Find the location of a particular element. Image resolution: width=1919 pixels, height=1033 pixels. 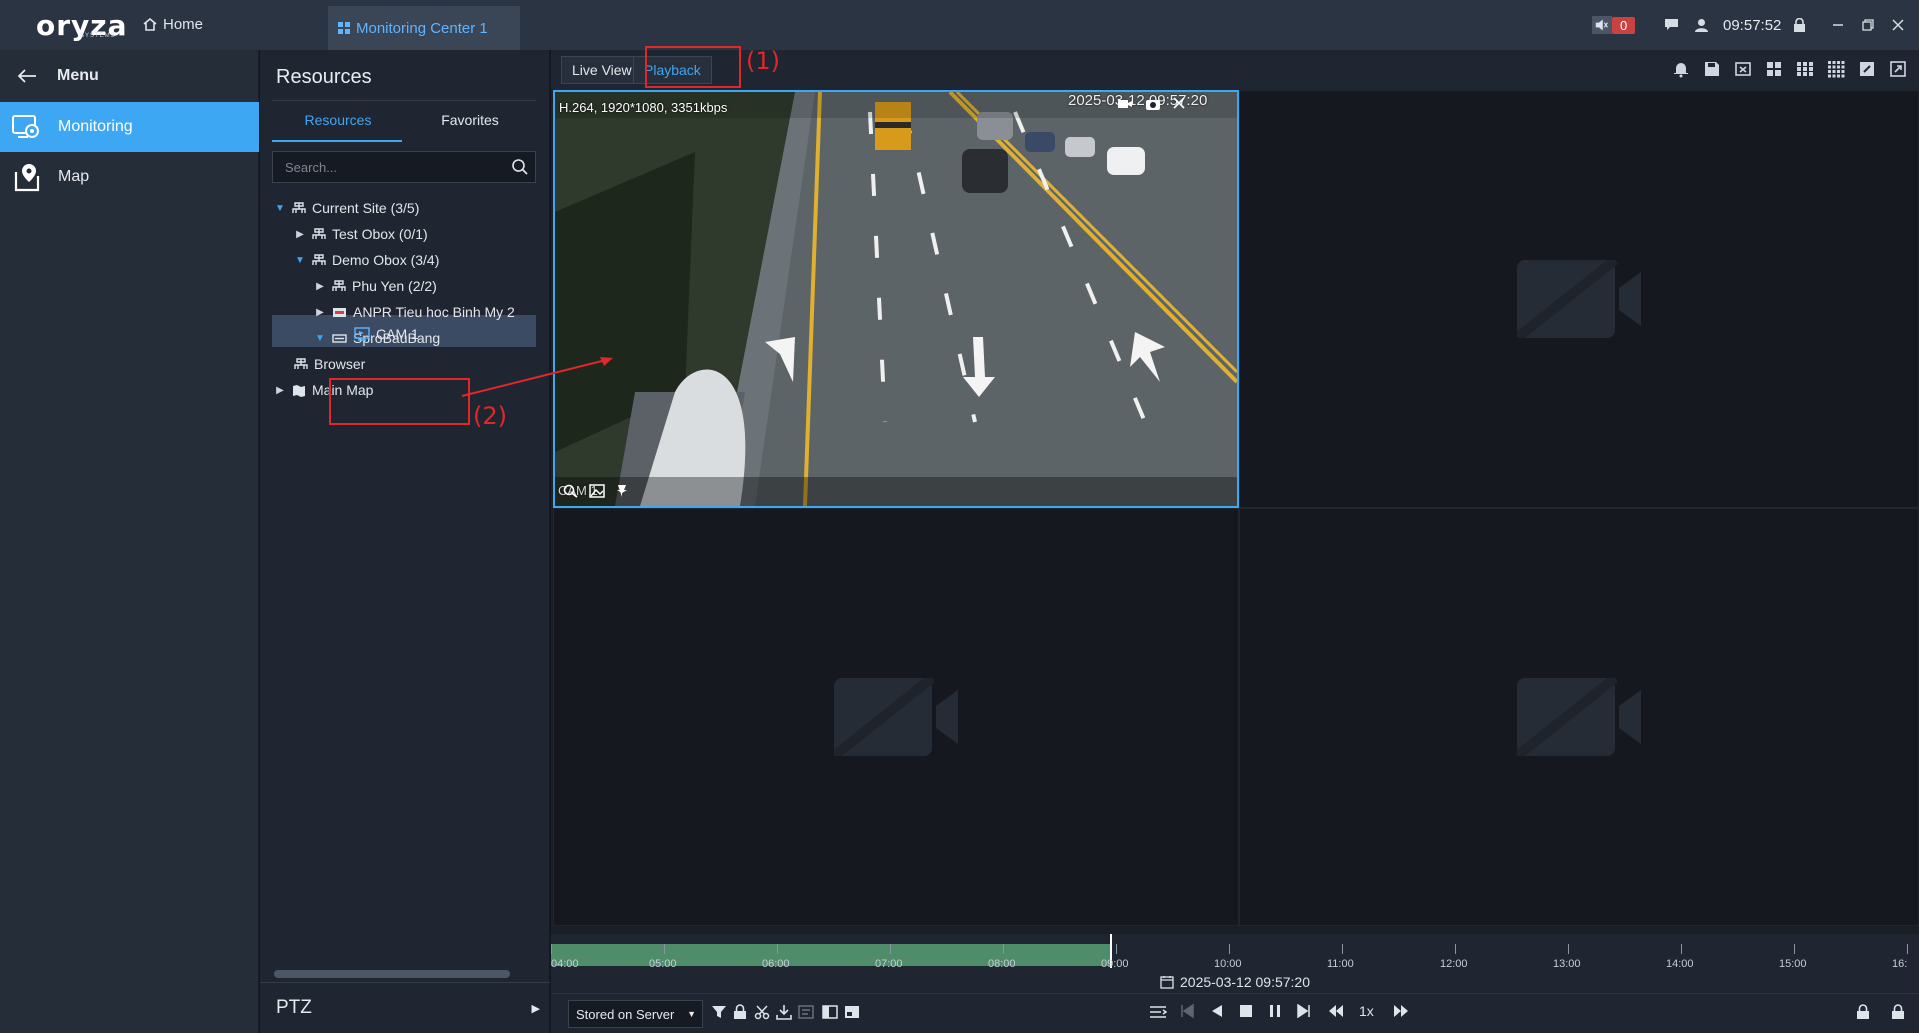

main-menu: Menu Monitoring Map is located at coordinates (129, 541).